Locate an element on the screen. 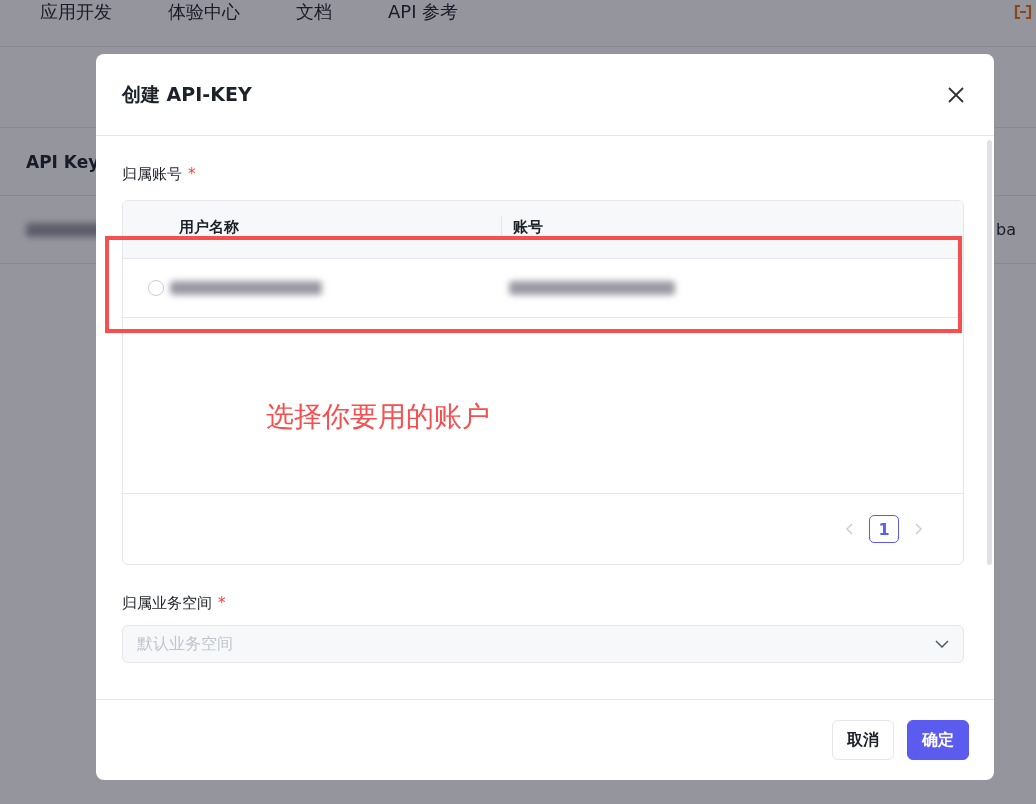 The width and height of the screenshot is (1036, 804). confirm-button: 确定 is located at coordinates (938, 740).